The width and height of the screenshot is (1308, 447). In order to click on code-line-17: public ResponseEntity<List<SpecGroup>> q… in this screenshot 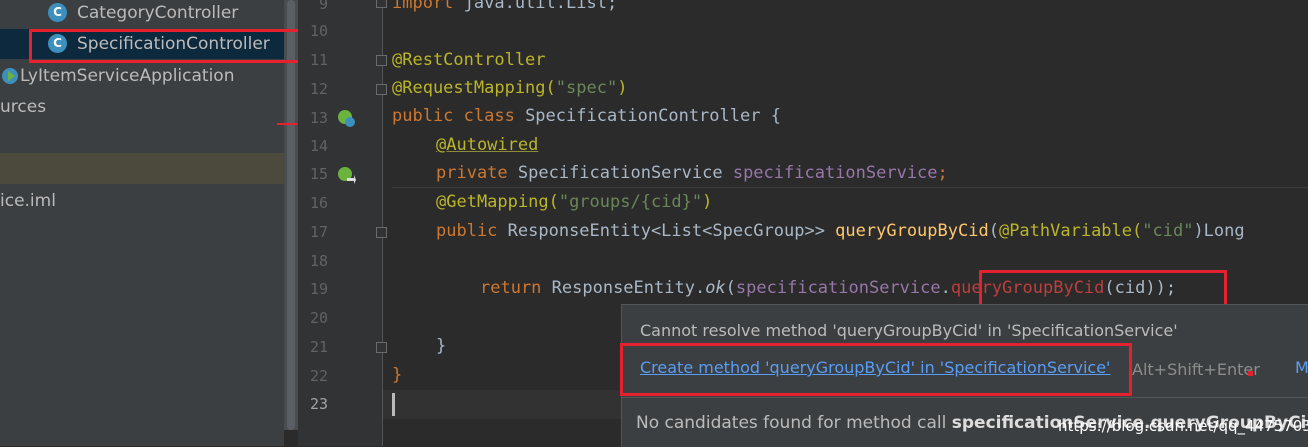, I will do `click(840, 231)`.